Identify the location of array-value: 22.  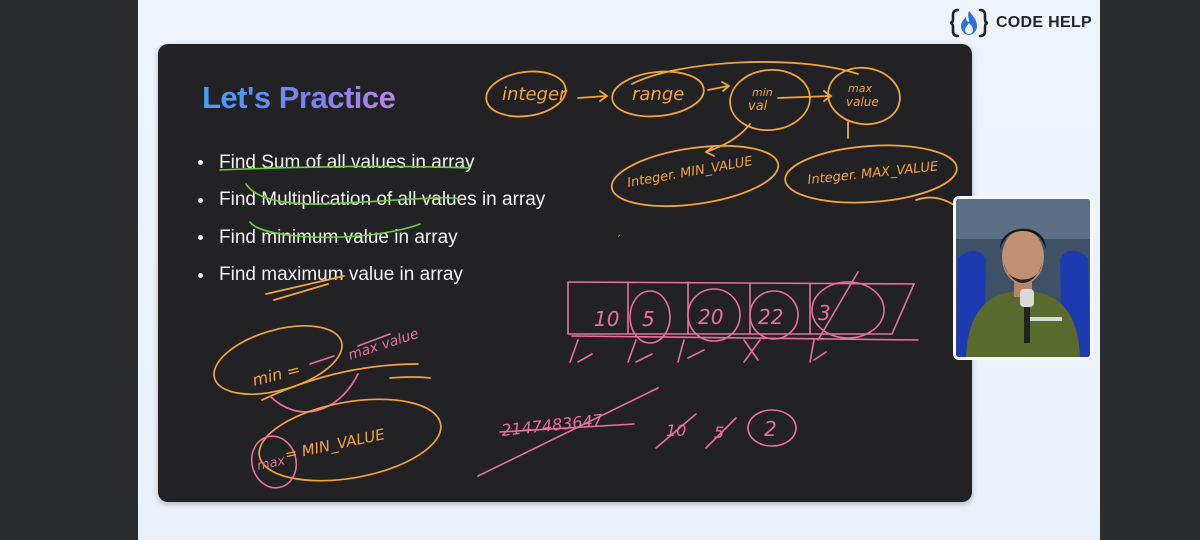
(770, 317).